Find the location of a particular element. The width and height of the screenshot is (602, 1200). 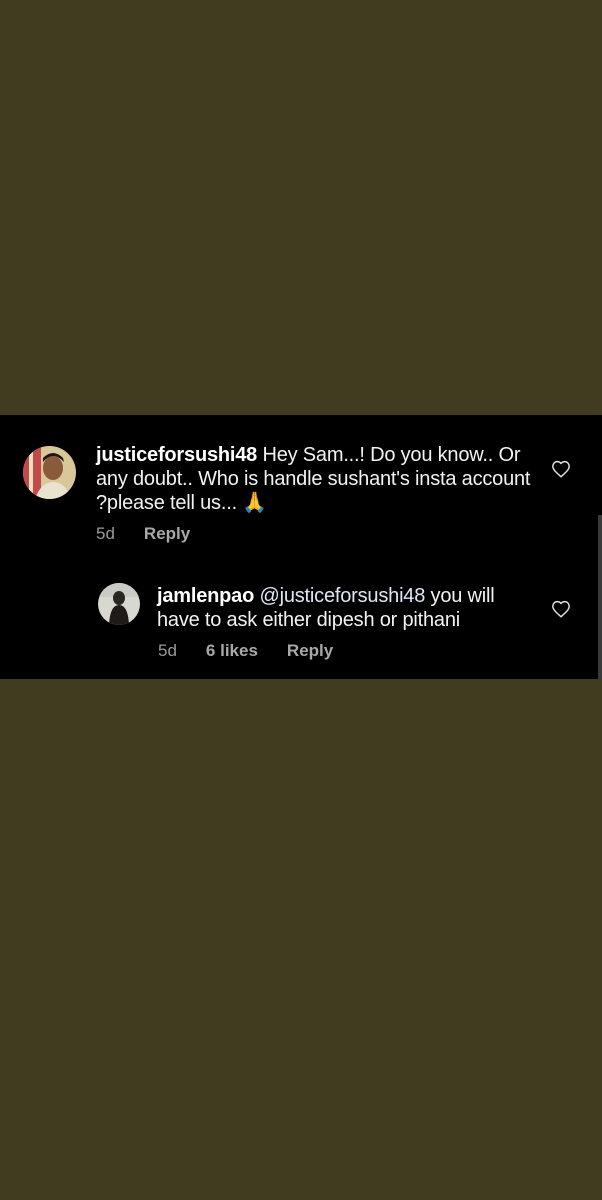

comment-meta: 5d Reply is located at coordinates (157, 534).